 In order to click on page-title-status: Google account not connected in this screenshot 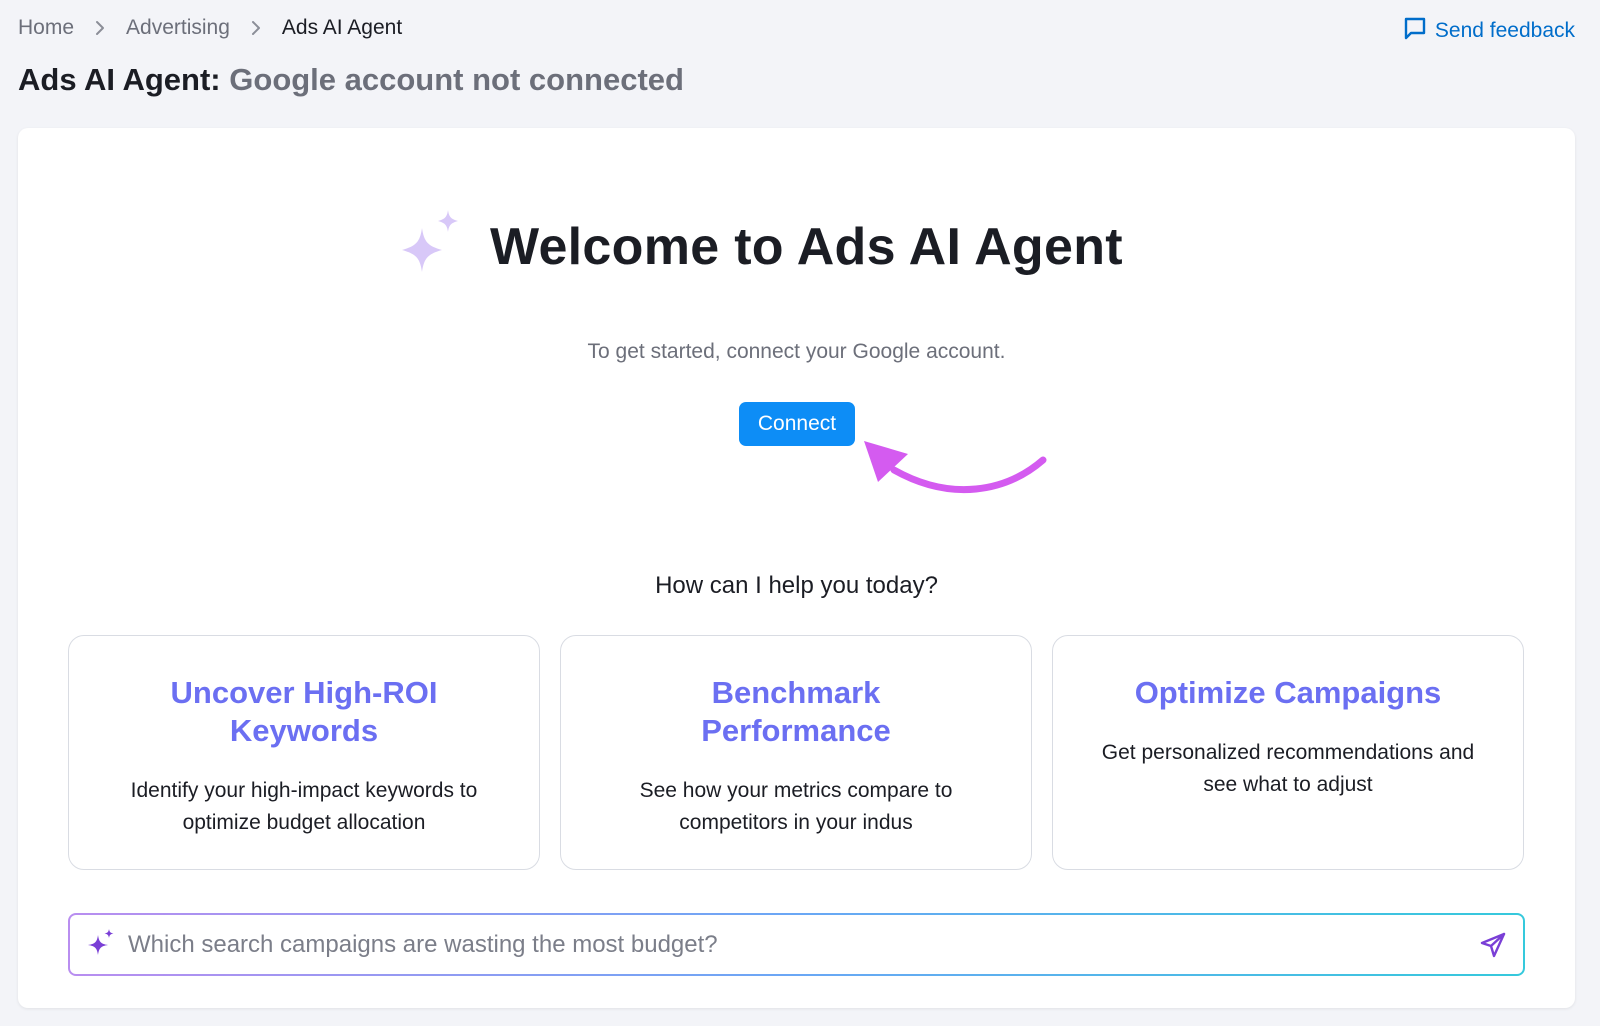, I will do `click(456, 79)`.